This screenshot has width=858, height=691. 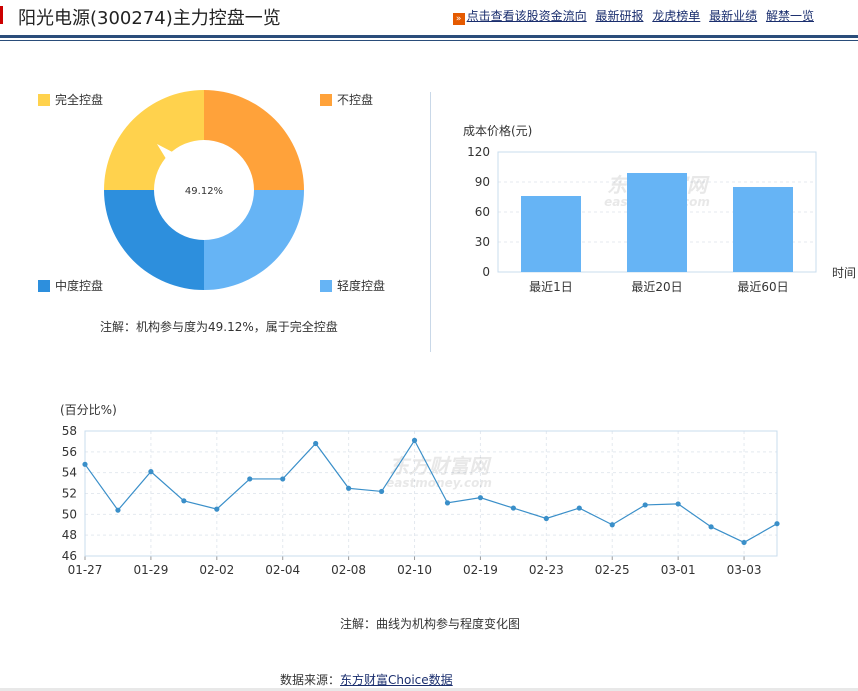 I want to click on page-title: 阳光电源(300274)主力控盘一览, so click(x=149, y=18).